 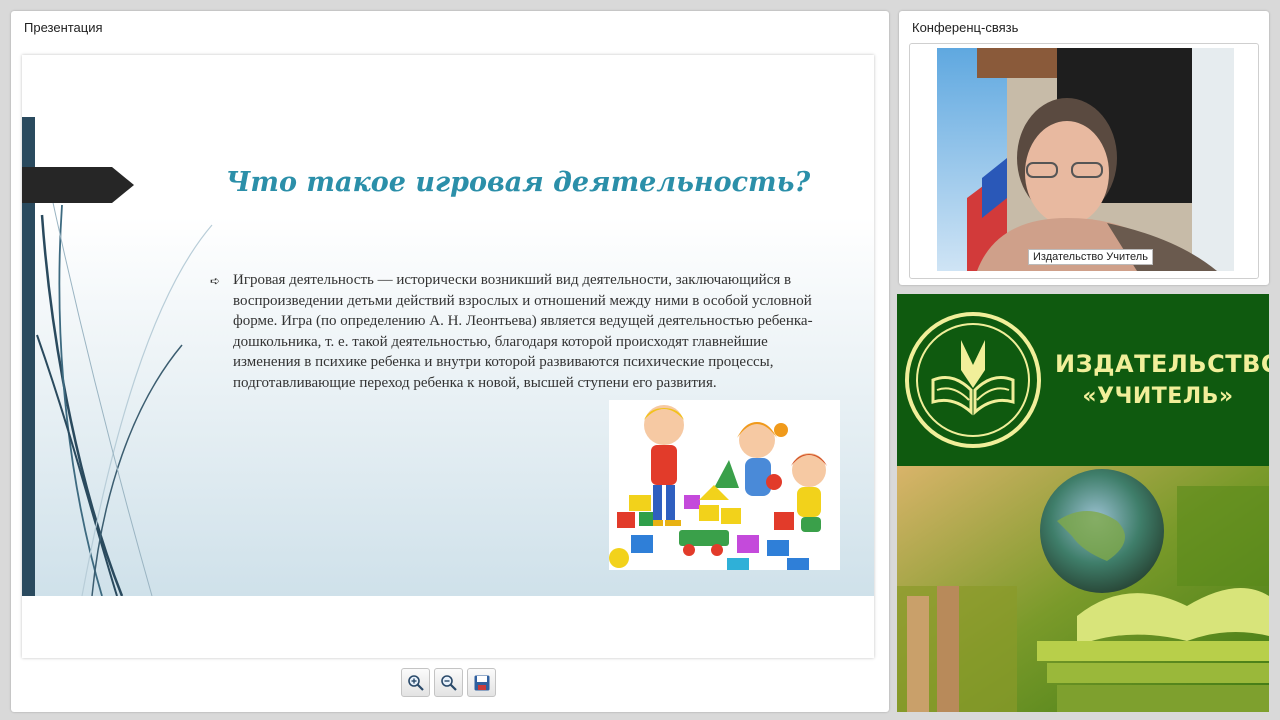 I want to click on slide-toolbar, so click(x=448, y=683).